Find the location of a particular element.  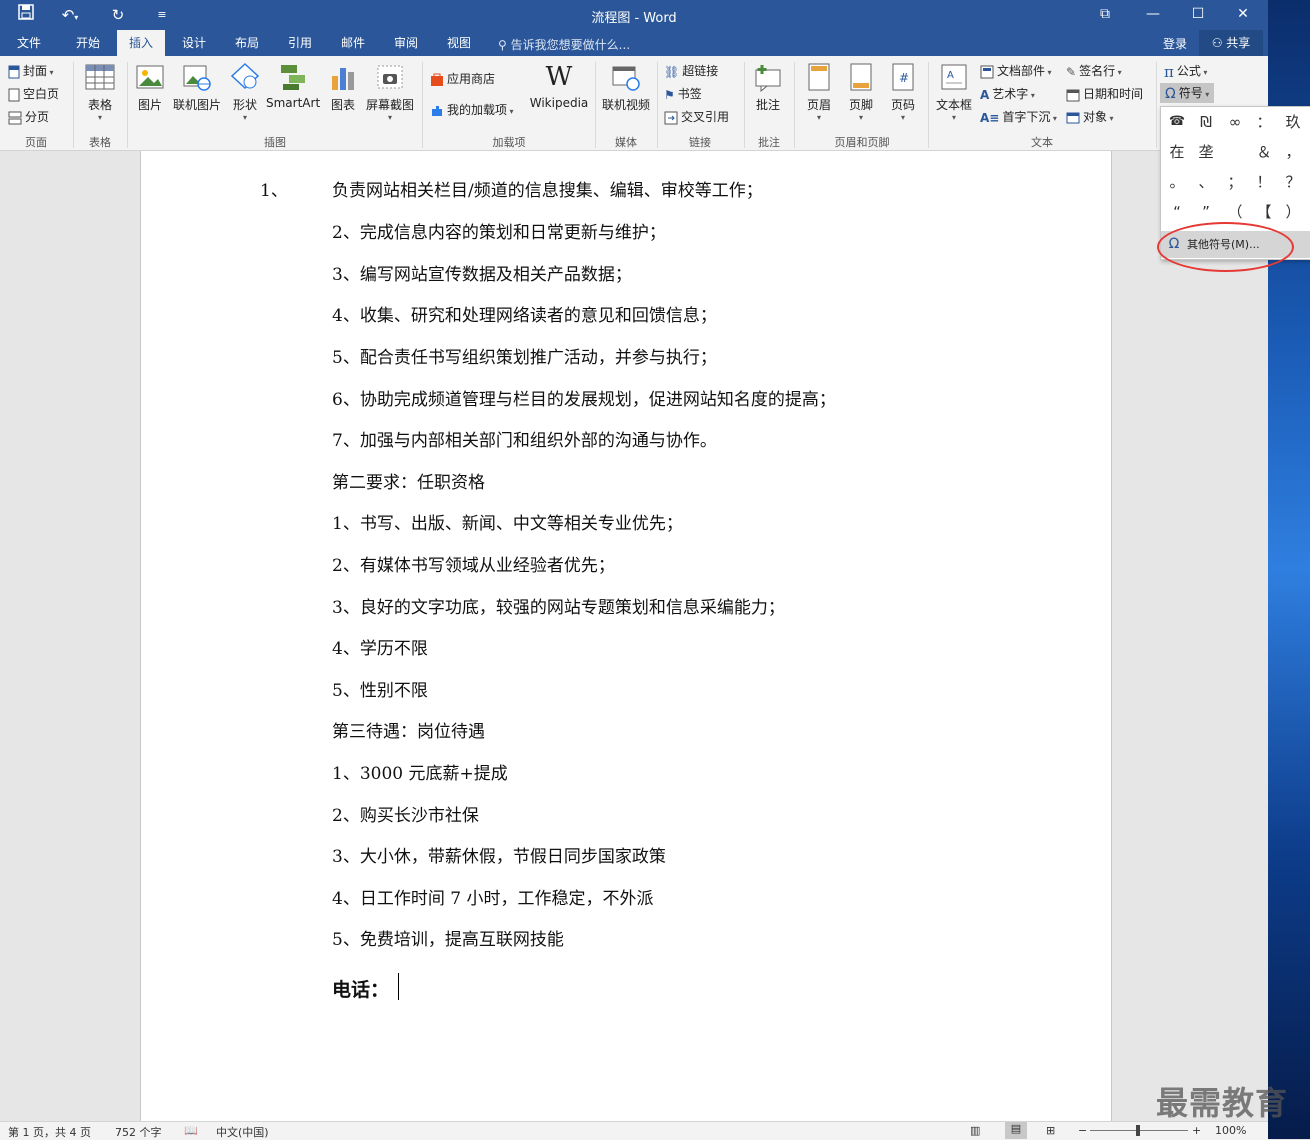

footer-button: 页脚 ▾ is located at coordinates (861, 97).